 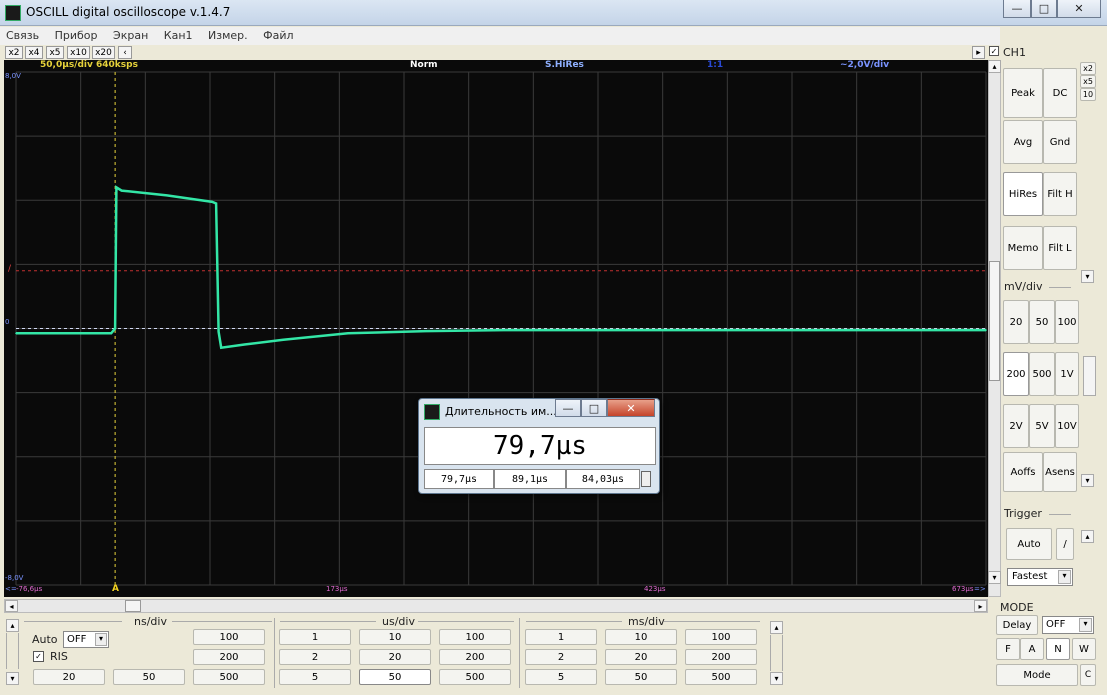 I want to click on scroll-left-arrow: ◂, so click(x=11, y=606).